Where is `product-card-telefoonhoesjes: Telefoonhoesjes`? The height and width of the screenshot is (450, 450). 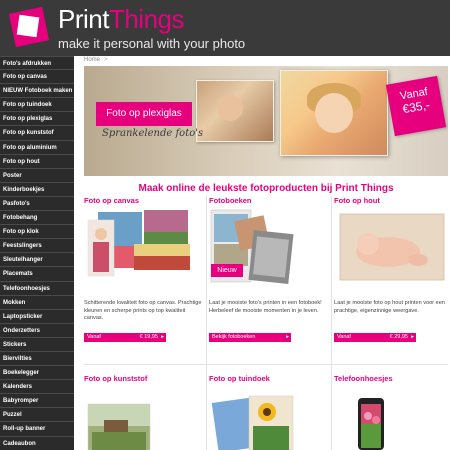
product-card-telefoonhoesjes: Telefoonhoesjes is located at coordinates (392, 412).